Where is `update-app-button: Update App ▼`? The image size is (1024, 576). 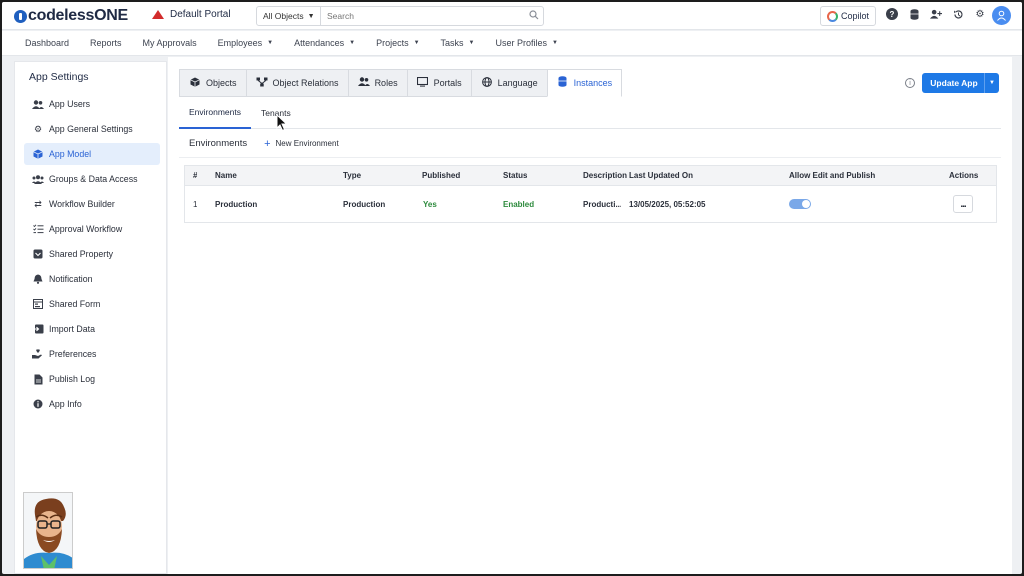
update-app-button: Update App ▼ is located at coordinates (960, 83).